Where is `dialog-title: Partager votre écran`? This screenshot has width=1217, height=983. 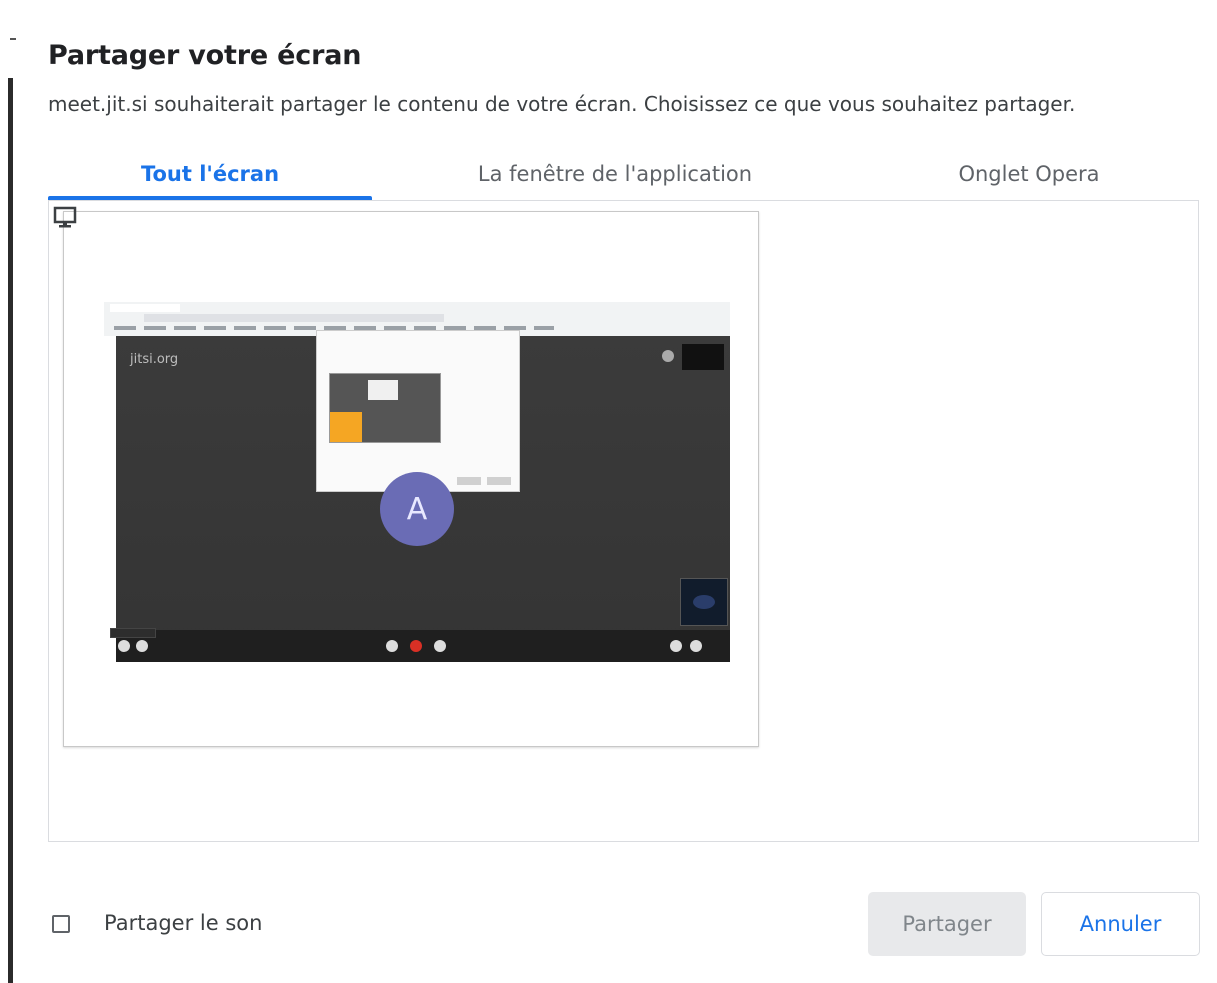 dialog-title: Partager votre écran is located at coordinates (205, 55).